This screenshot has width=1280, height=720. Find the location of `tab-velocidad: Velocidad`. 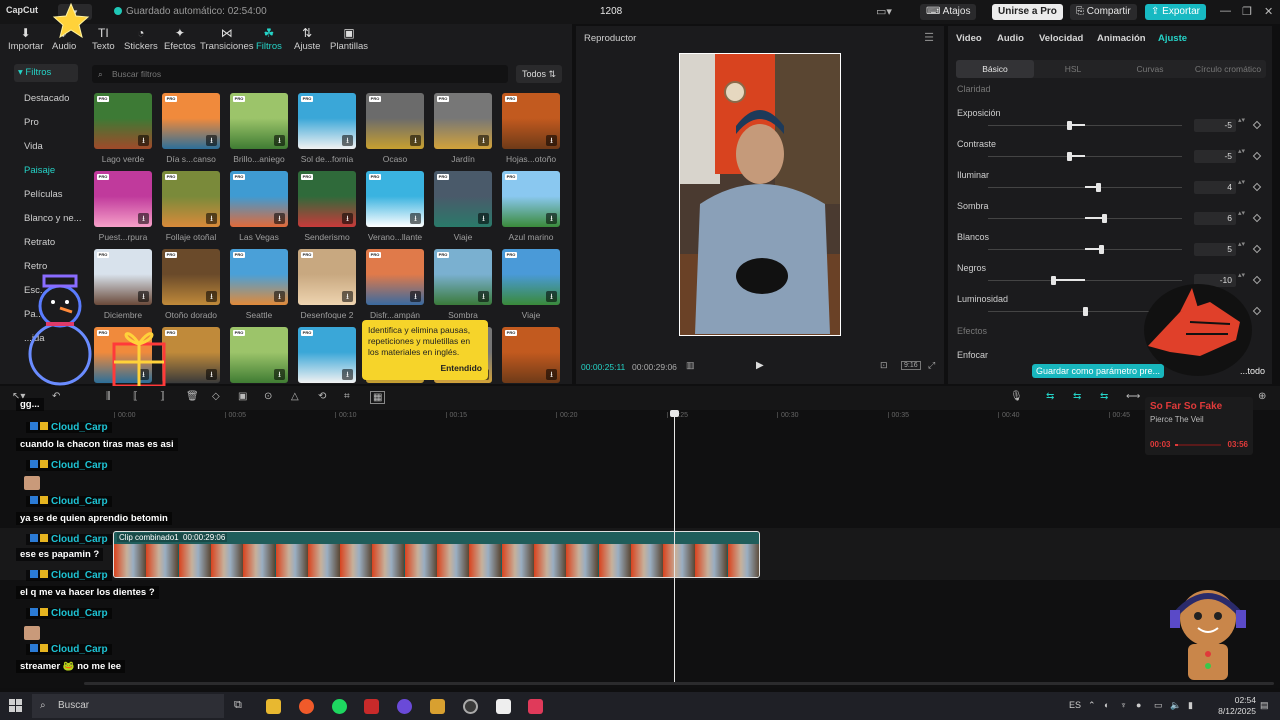

tab-velocidad: Velocidad is located at coordinates (1061, 38).